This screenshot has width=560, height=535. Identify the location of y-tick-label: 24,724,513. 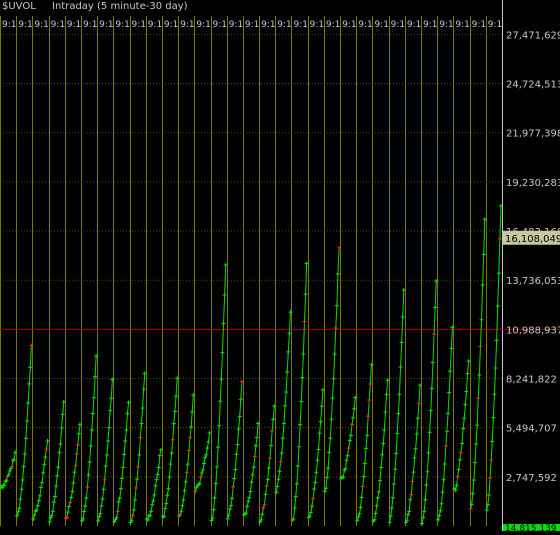
(533, 85).